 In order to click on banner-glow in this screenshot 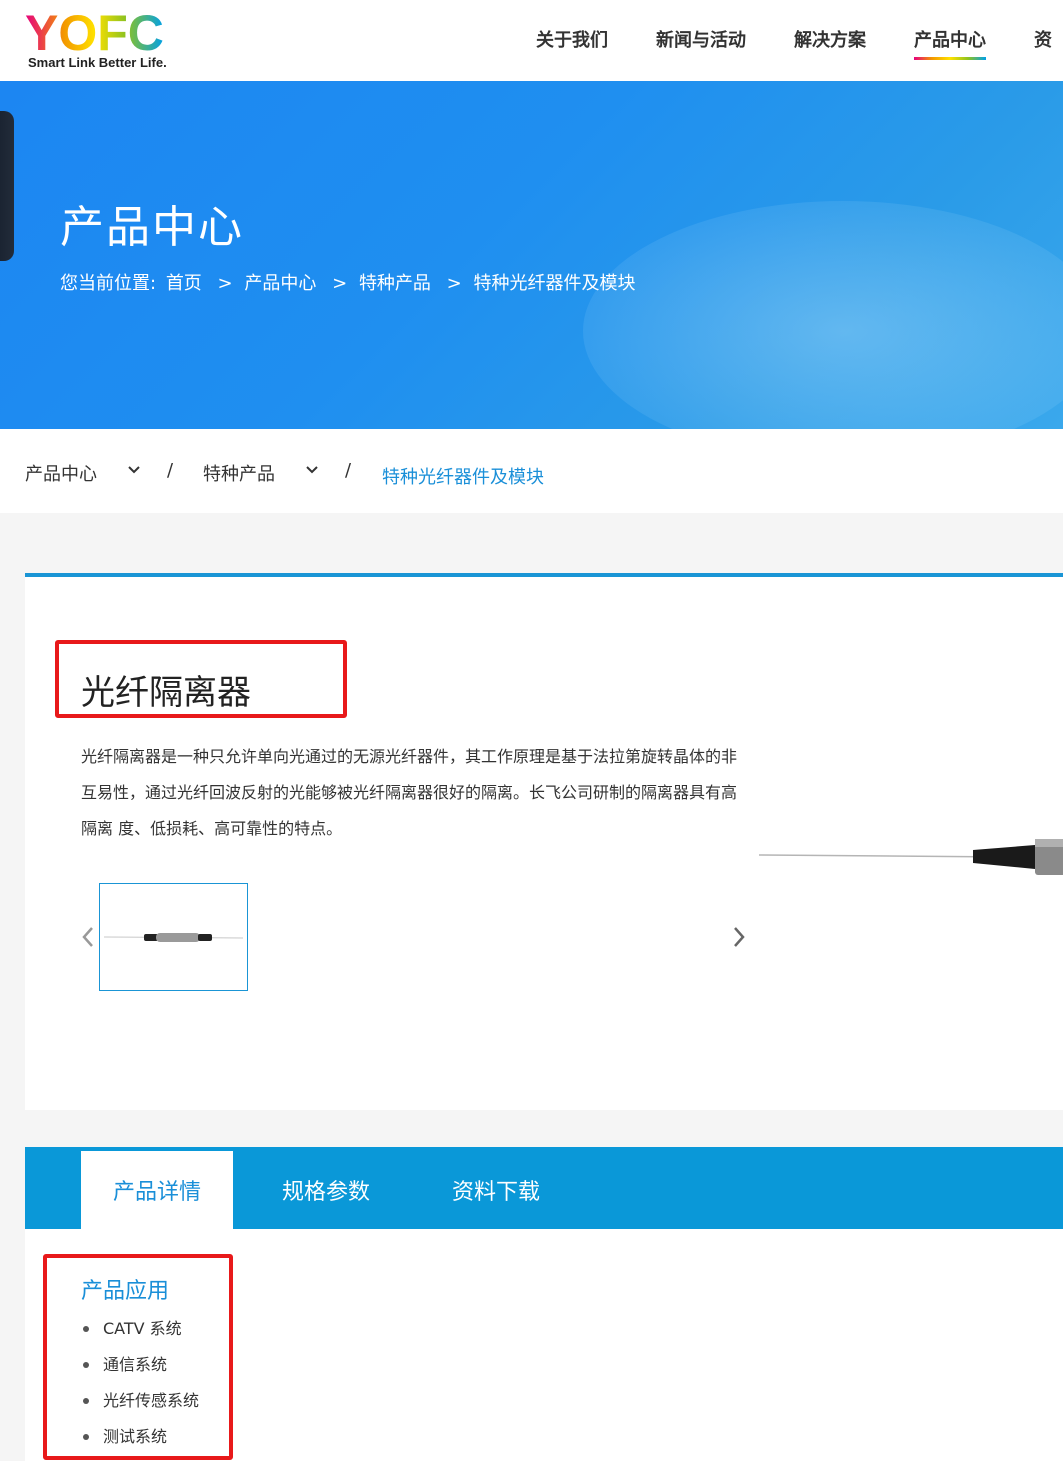, I will do `click(823, 315)`.